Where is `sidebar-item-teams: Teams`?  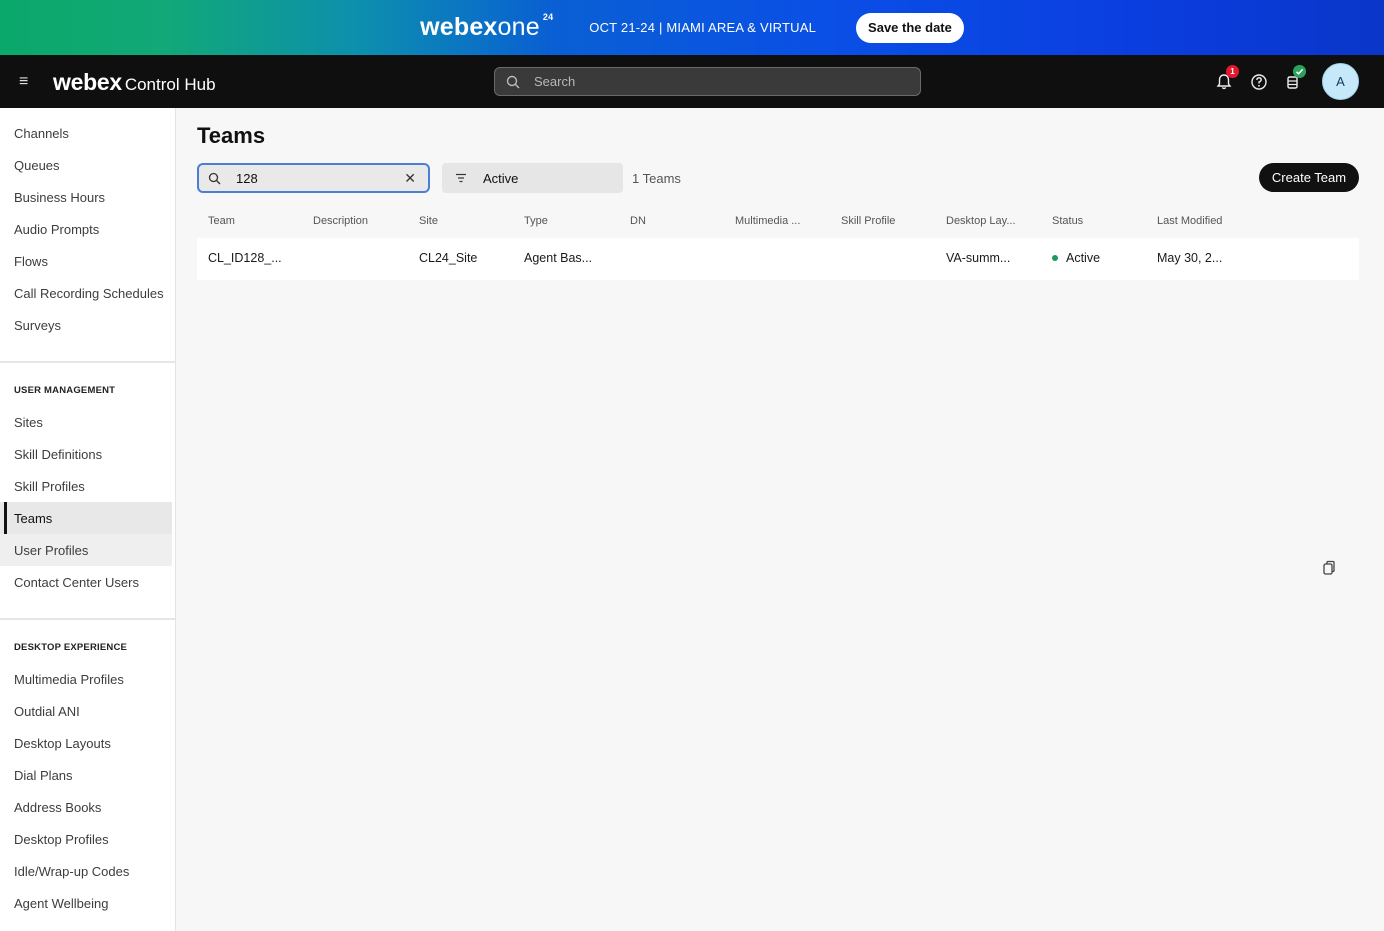
sidebar-item-teams: Teams is located at coordinates (86, 518).